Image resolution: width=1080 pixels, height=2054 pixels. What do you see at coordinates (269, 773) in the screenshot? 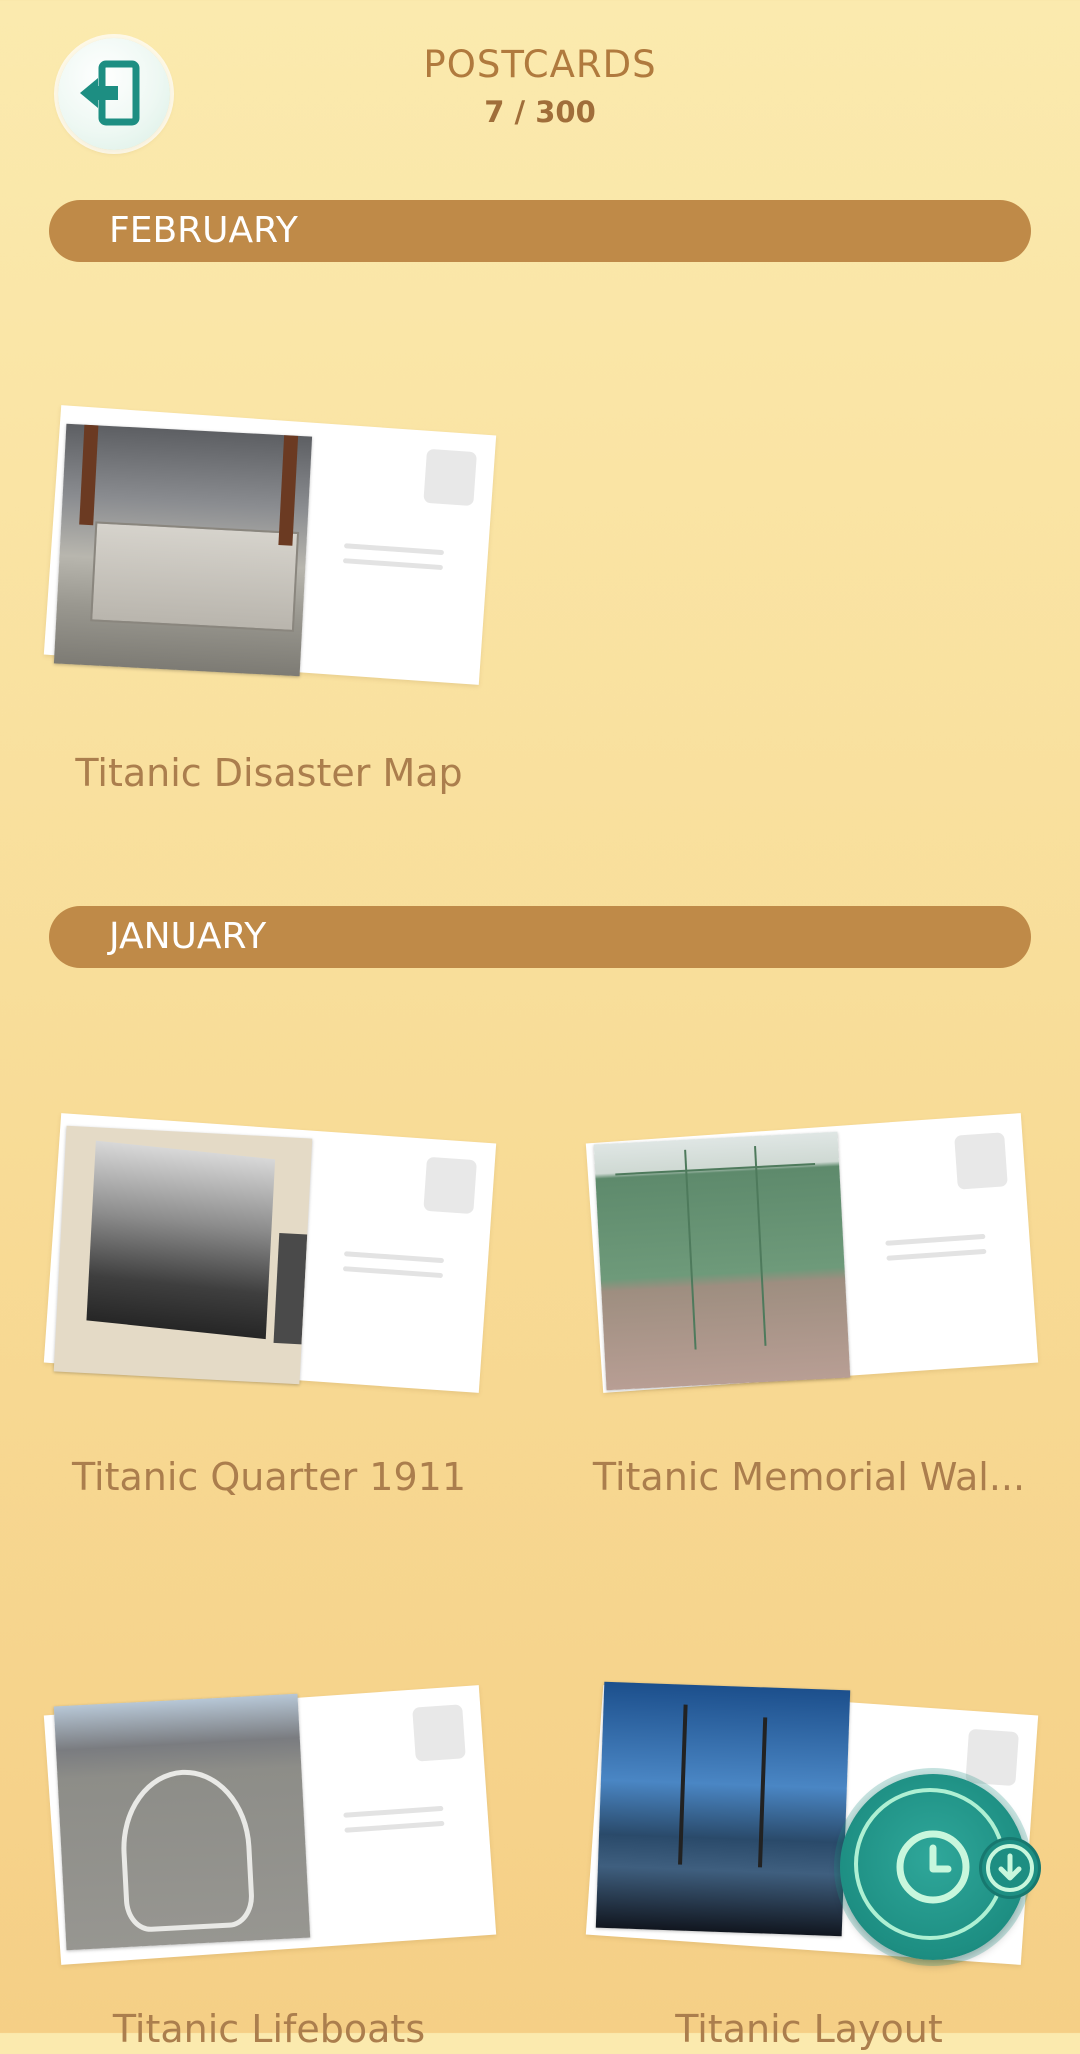
I see `postcard-caption: Titanic Disaster Map` at bounding box center [269, 773].